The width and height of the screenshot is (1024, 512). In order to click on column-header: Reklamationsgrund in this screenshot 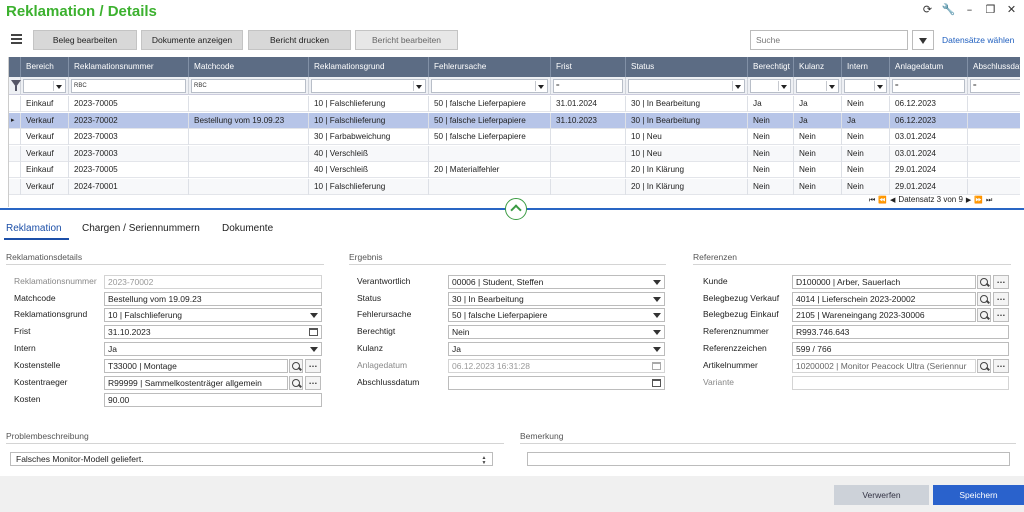, I will do `click(369, 67)`.